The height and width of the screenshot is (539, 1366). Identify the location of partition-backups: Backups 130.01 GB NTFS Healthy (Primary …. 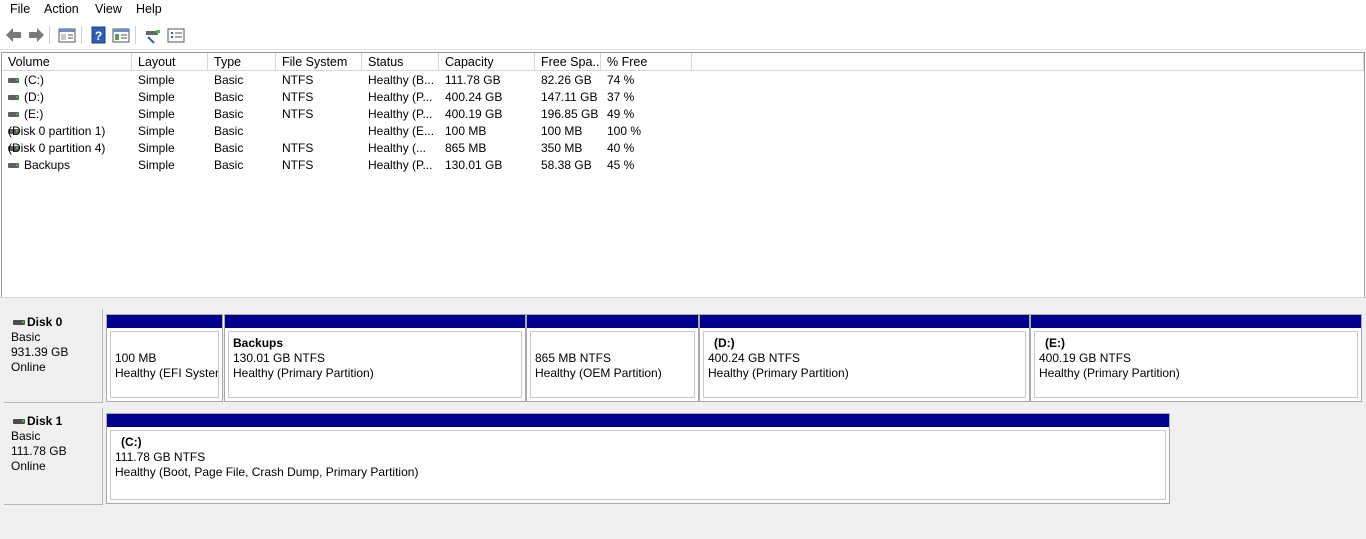
(375, 358).